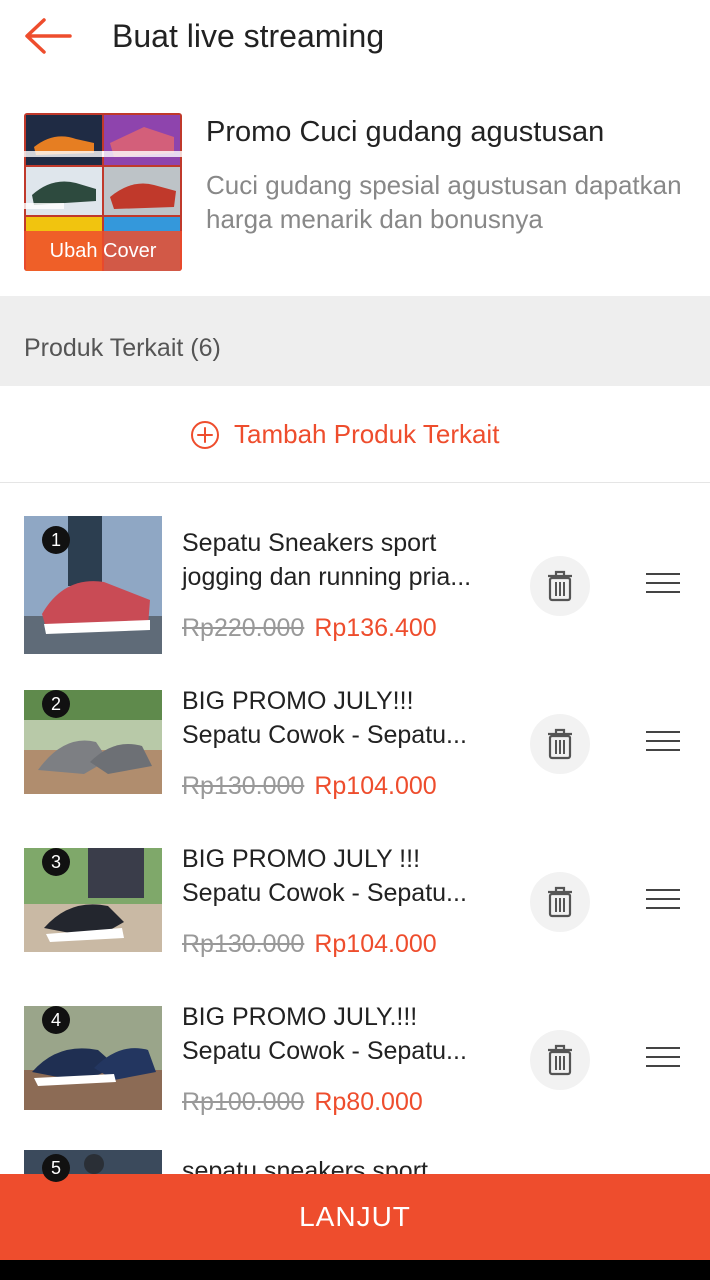 Image resolution: width=710 pixels, height=1280 pixels. Describe the element at coordinates (355, 341) in the screenshot. I see `related-products-header: Produk Terkait (6)` at that location.